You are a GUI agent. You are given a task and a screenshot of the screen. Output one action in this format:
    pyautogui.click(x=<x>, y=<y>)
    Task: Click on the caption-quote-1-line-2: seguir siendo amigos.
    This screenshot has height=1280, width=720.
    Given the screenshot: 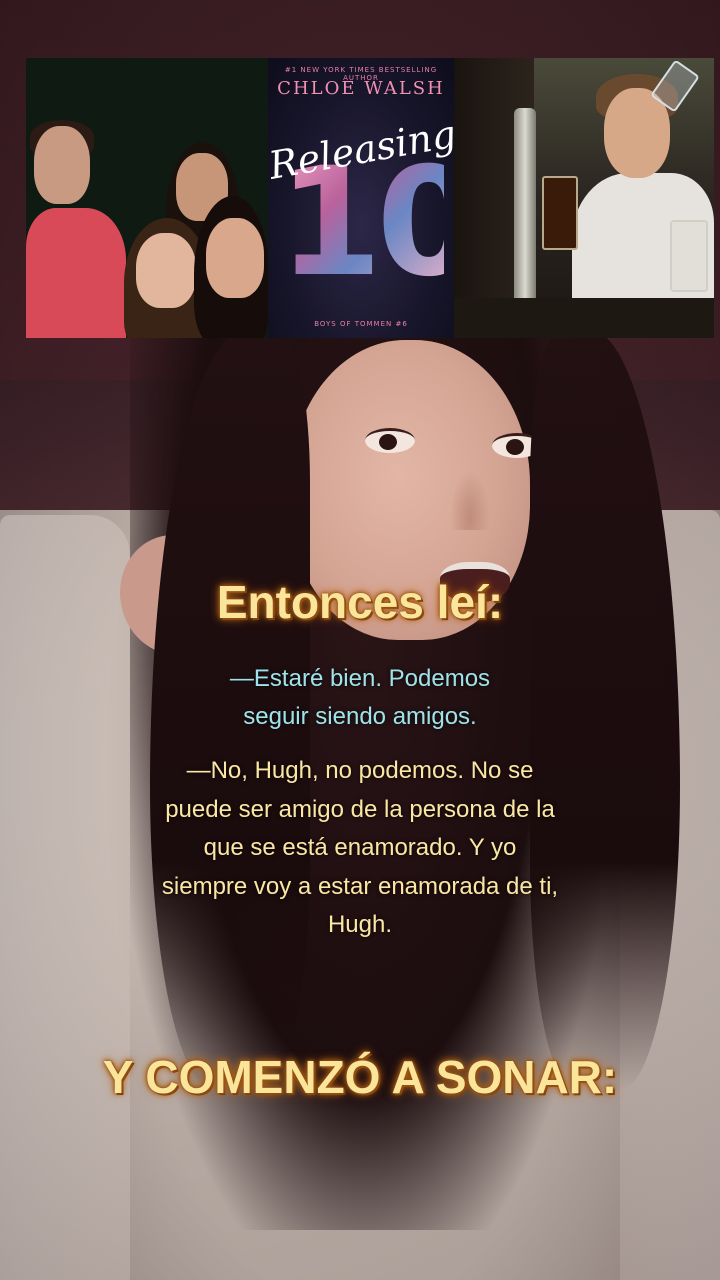 What is the action you would take?
    pyautogui.click(x=360, y=716)
    